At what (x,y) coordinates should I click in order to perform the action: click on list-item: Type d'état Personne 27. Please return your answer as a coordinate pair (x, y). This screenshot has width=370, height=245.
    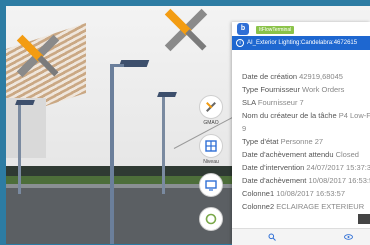
    Looking at the image, I should click on (283, 141).